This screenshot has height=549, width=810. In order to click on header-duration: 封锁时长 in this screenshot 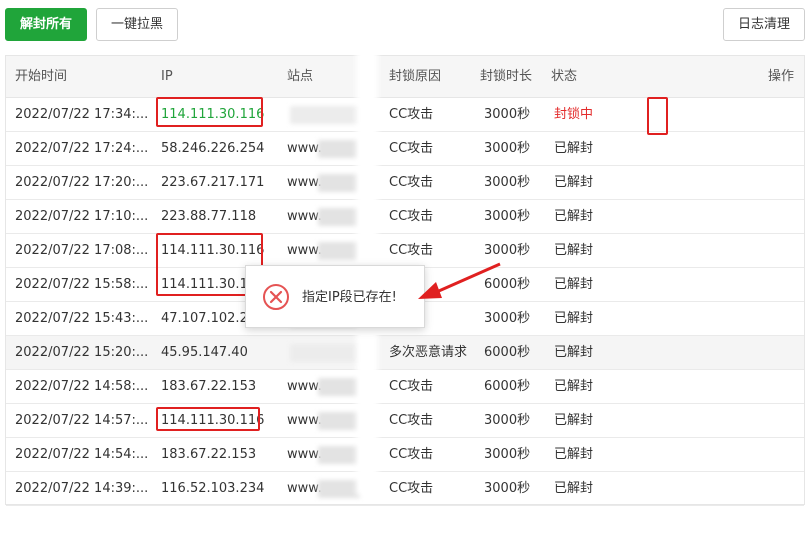, I will do `click(506, 77)`.